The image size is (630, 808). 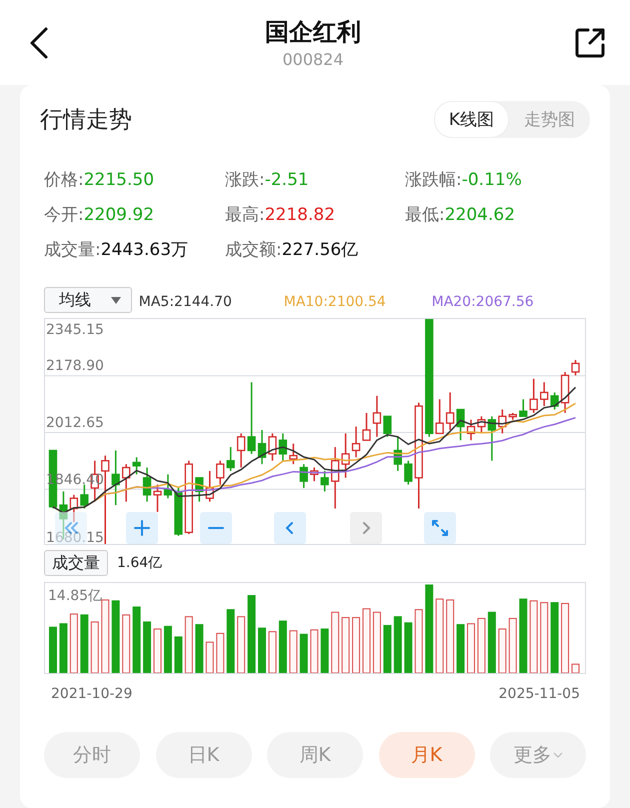 I want to click on stat-item: 涨跌:-2.51, so click(x=267, y=180).